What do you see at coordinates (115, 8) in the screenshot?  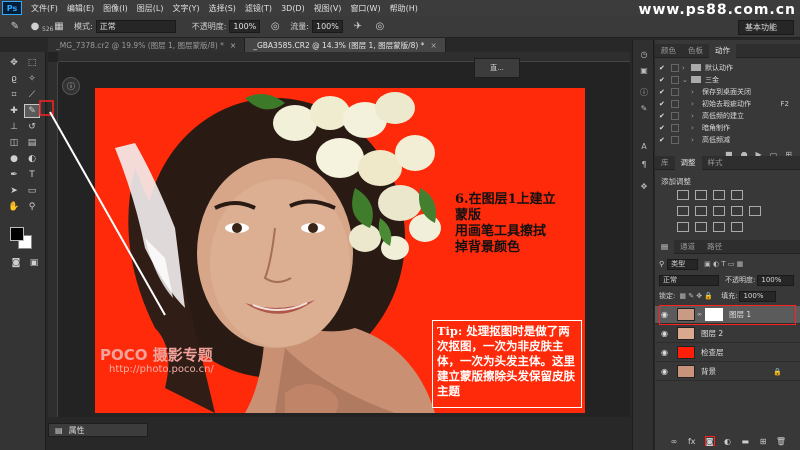 I see `menu-image: 图像(I)` at bounding box center [115, 8].